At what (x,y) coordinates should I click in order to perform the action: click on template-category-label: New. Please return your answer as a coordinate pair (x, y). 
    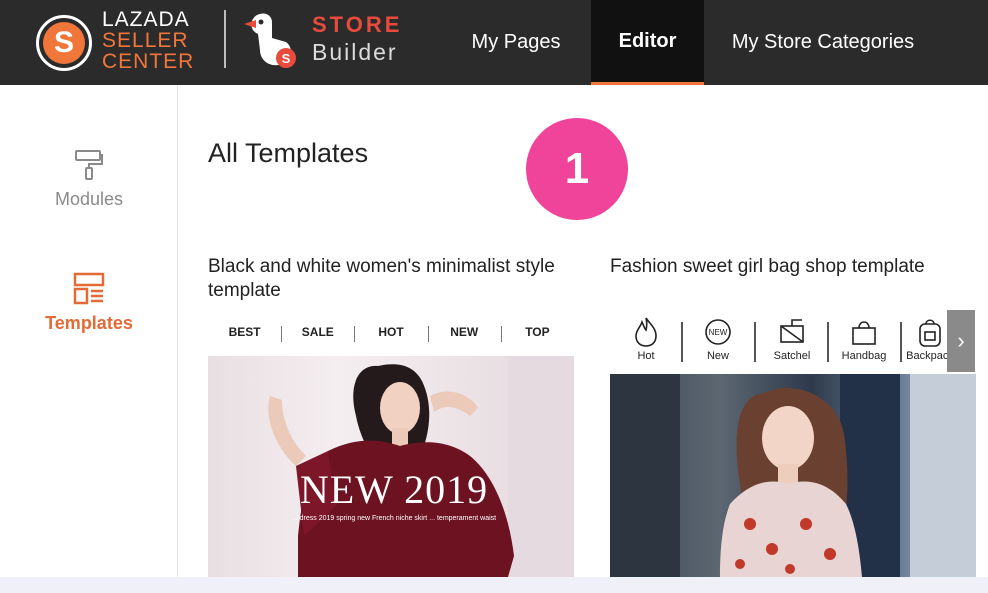
    Looking at the image, I should click on (717, 356).